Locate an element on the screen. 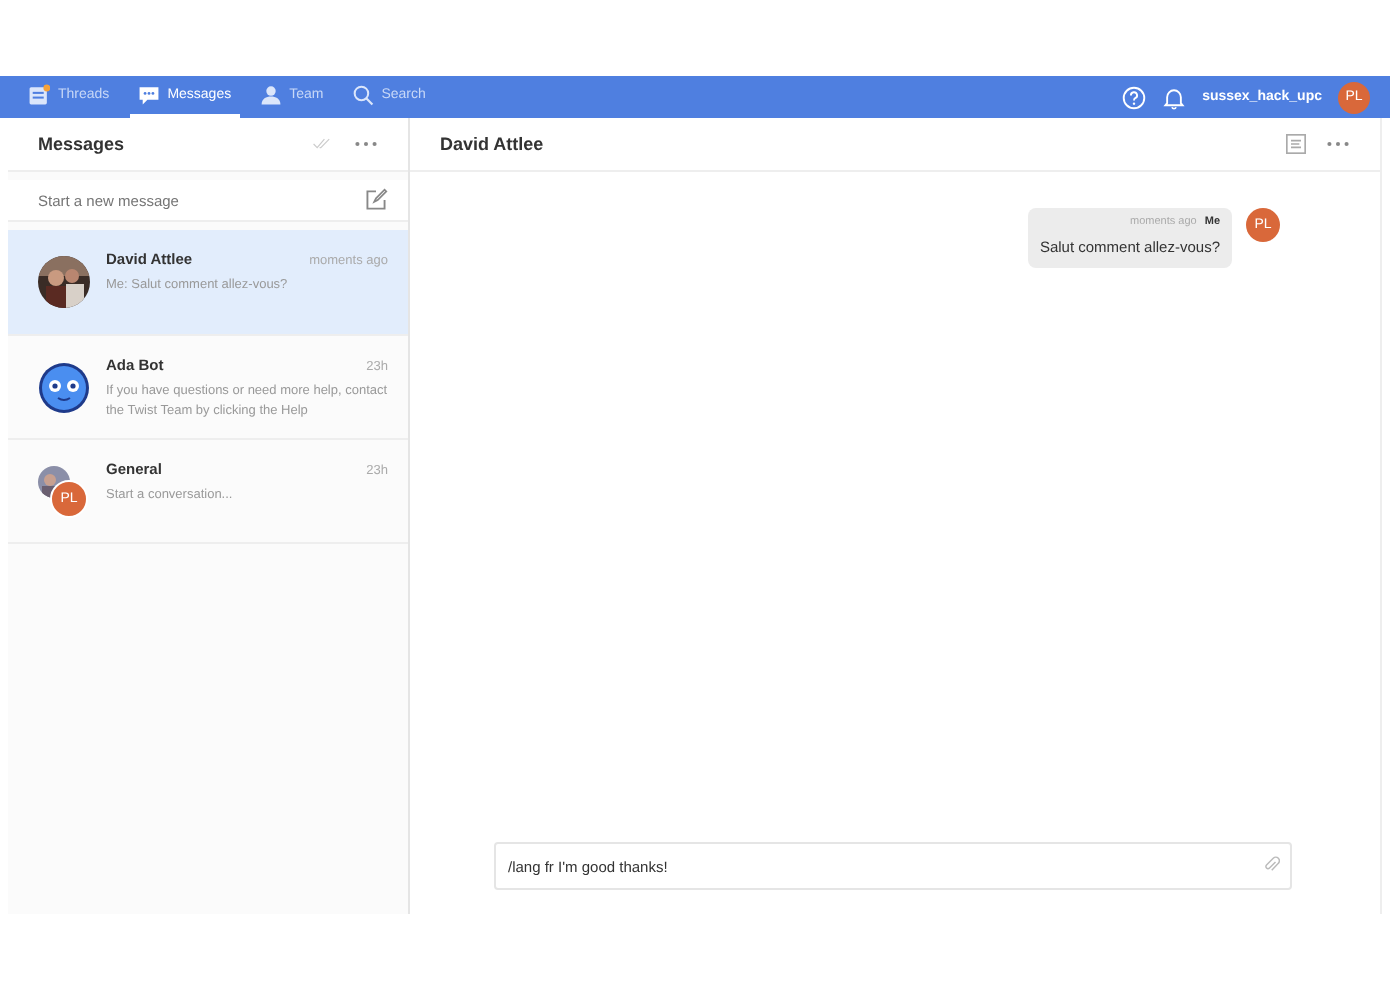 The height and width of the screenshot is (988, 1390). paperclip-icon is located at coordinates (1271, 865).